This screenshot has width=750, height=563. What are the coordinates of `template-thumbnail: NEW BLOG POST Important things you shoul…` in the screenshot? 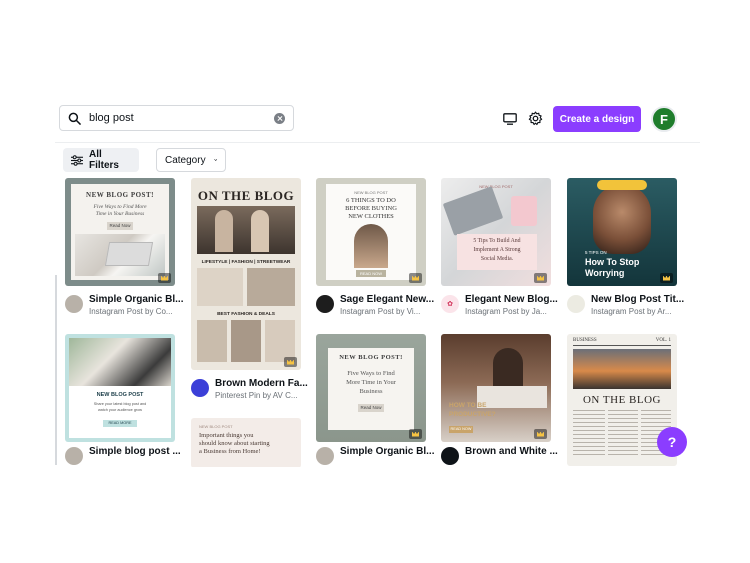 It's located at (246, 442).